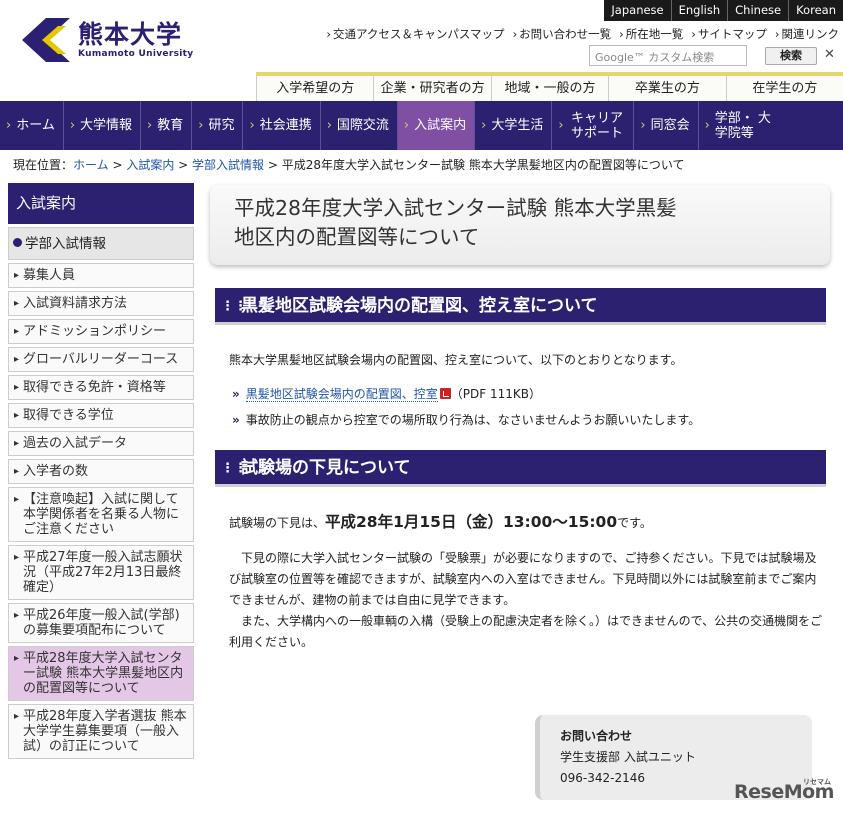  Describe the element at coordinates (455, 208) in the screenshot. I see `page-title-line1: 平成28年度大学入試センター試験 熊本大学黒髪` at that location.